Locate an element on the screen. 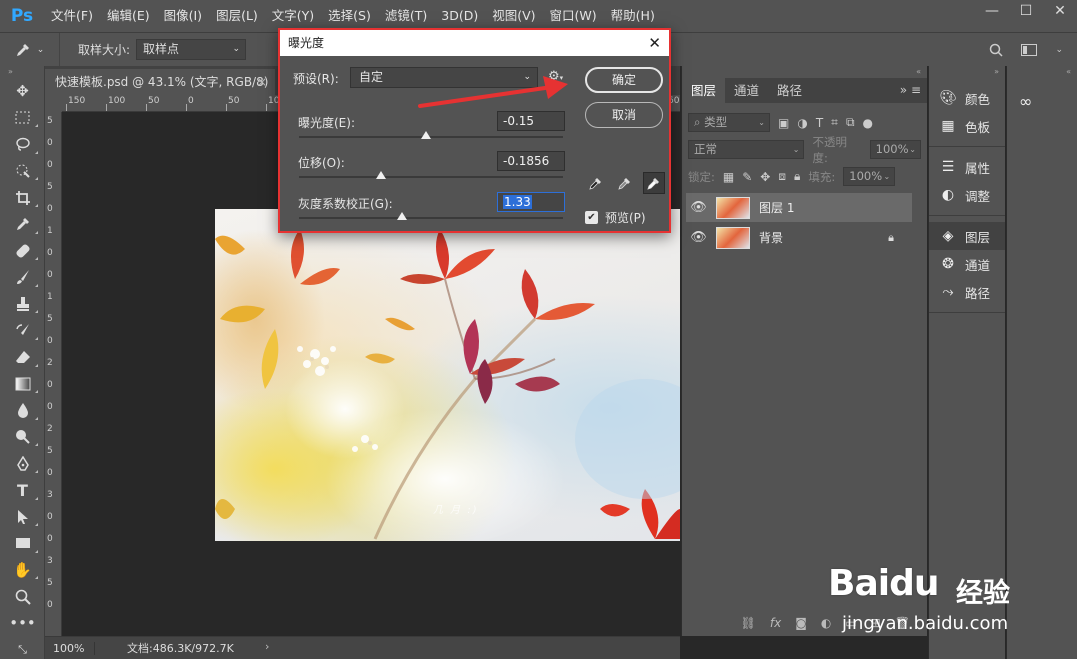 The height and width of the screenshot is (659, 1077). brush-tool-icon is located at coordinates (22, 277).